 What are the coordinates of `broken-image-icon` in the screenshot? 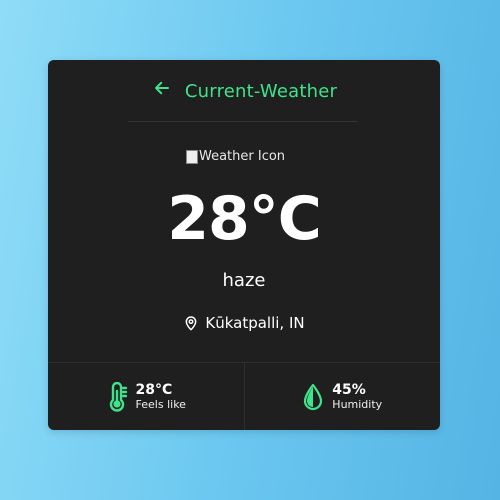 It's located at (192, 156).